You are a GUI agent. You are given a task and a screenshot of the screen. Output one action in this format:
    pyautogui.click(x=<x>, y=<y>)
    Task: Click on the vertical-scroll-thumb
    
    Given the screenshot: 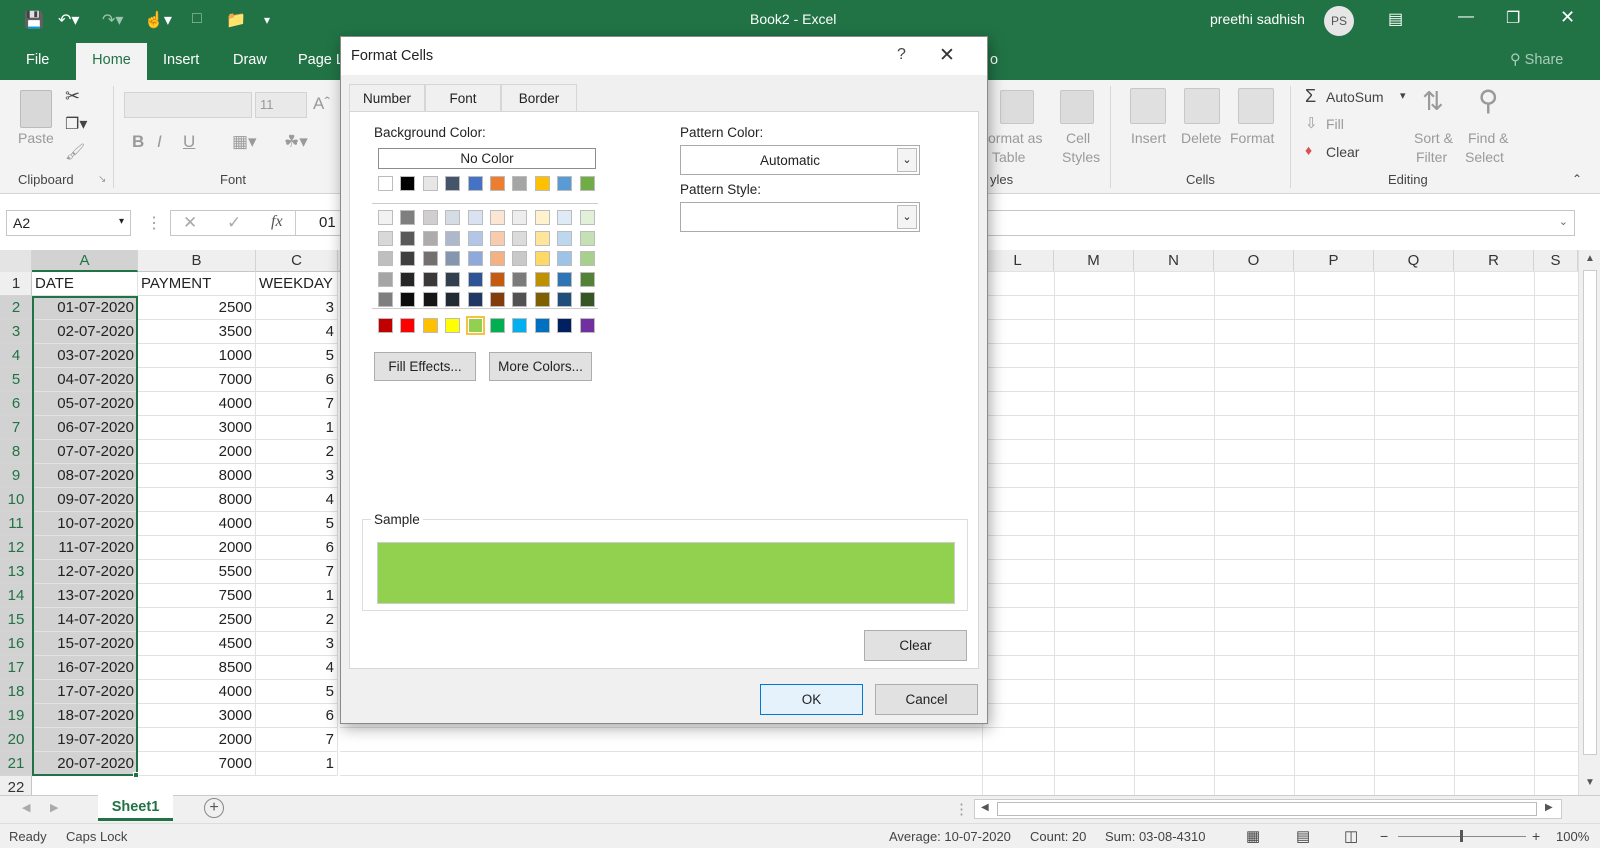 What is the action you would take?
    pyautogui.click(x=1590, y=512)
    